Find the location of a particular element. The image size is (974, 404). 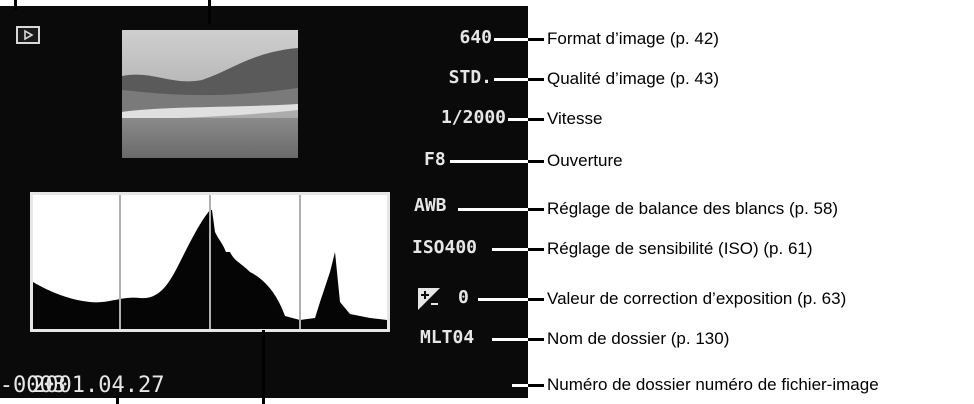

lead-format-inner is located at coordinates (511, 39).